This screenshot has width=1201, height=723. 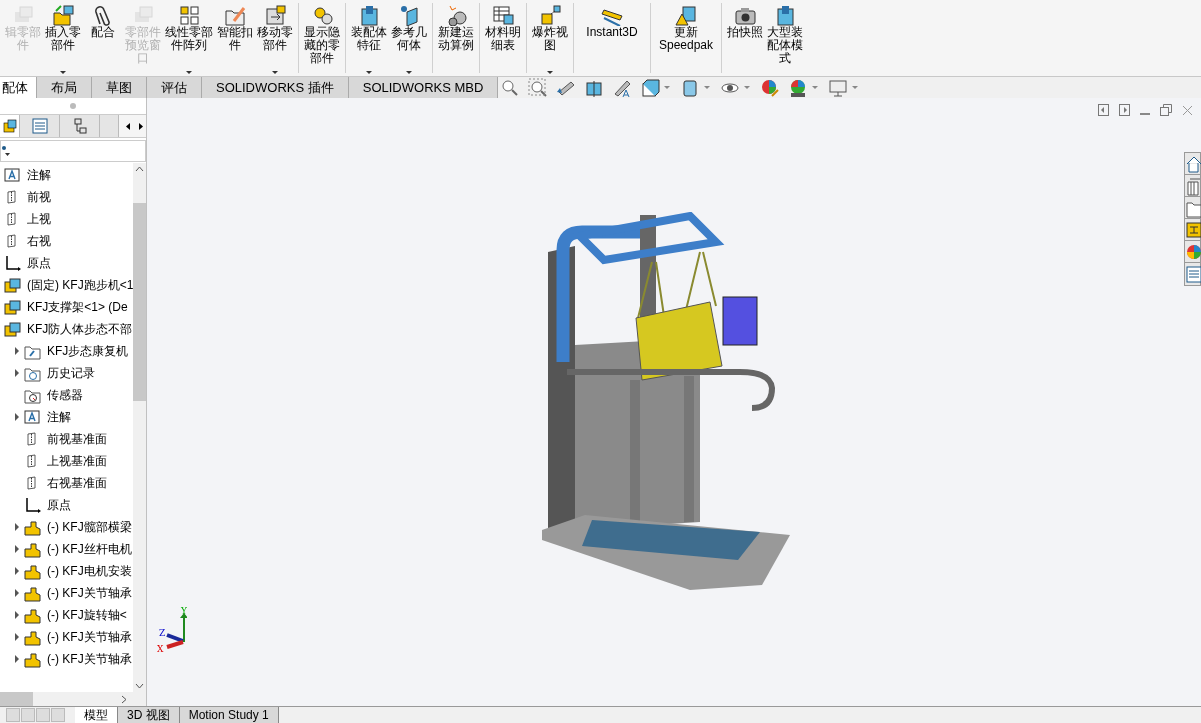 I want to click on toolbar-button: 配合, so click(x=103, y=38).